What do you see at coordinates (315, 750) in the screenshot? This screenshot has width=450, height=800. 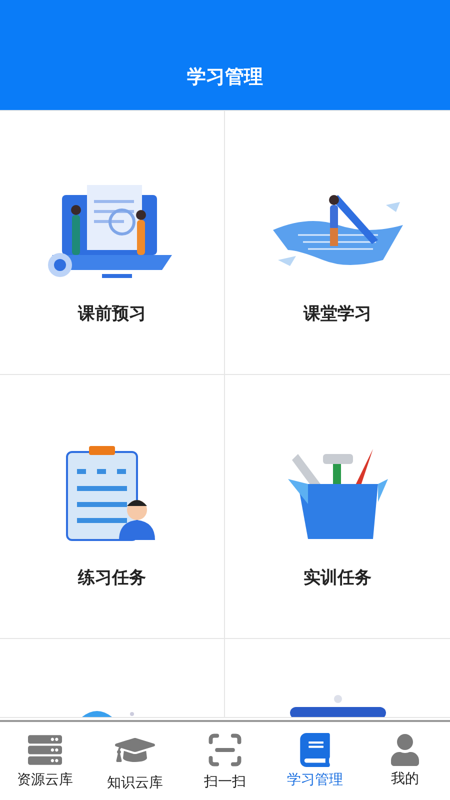 I see `notebook-icon` at bounding box center [315, 750].